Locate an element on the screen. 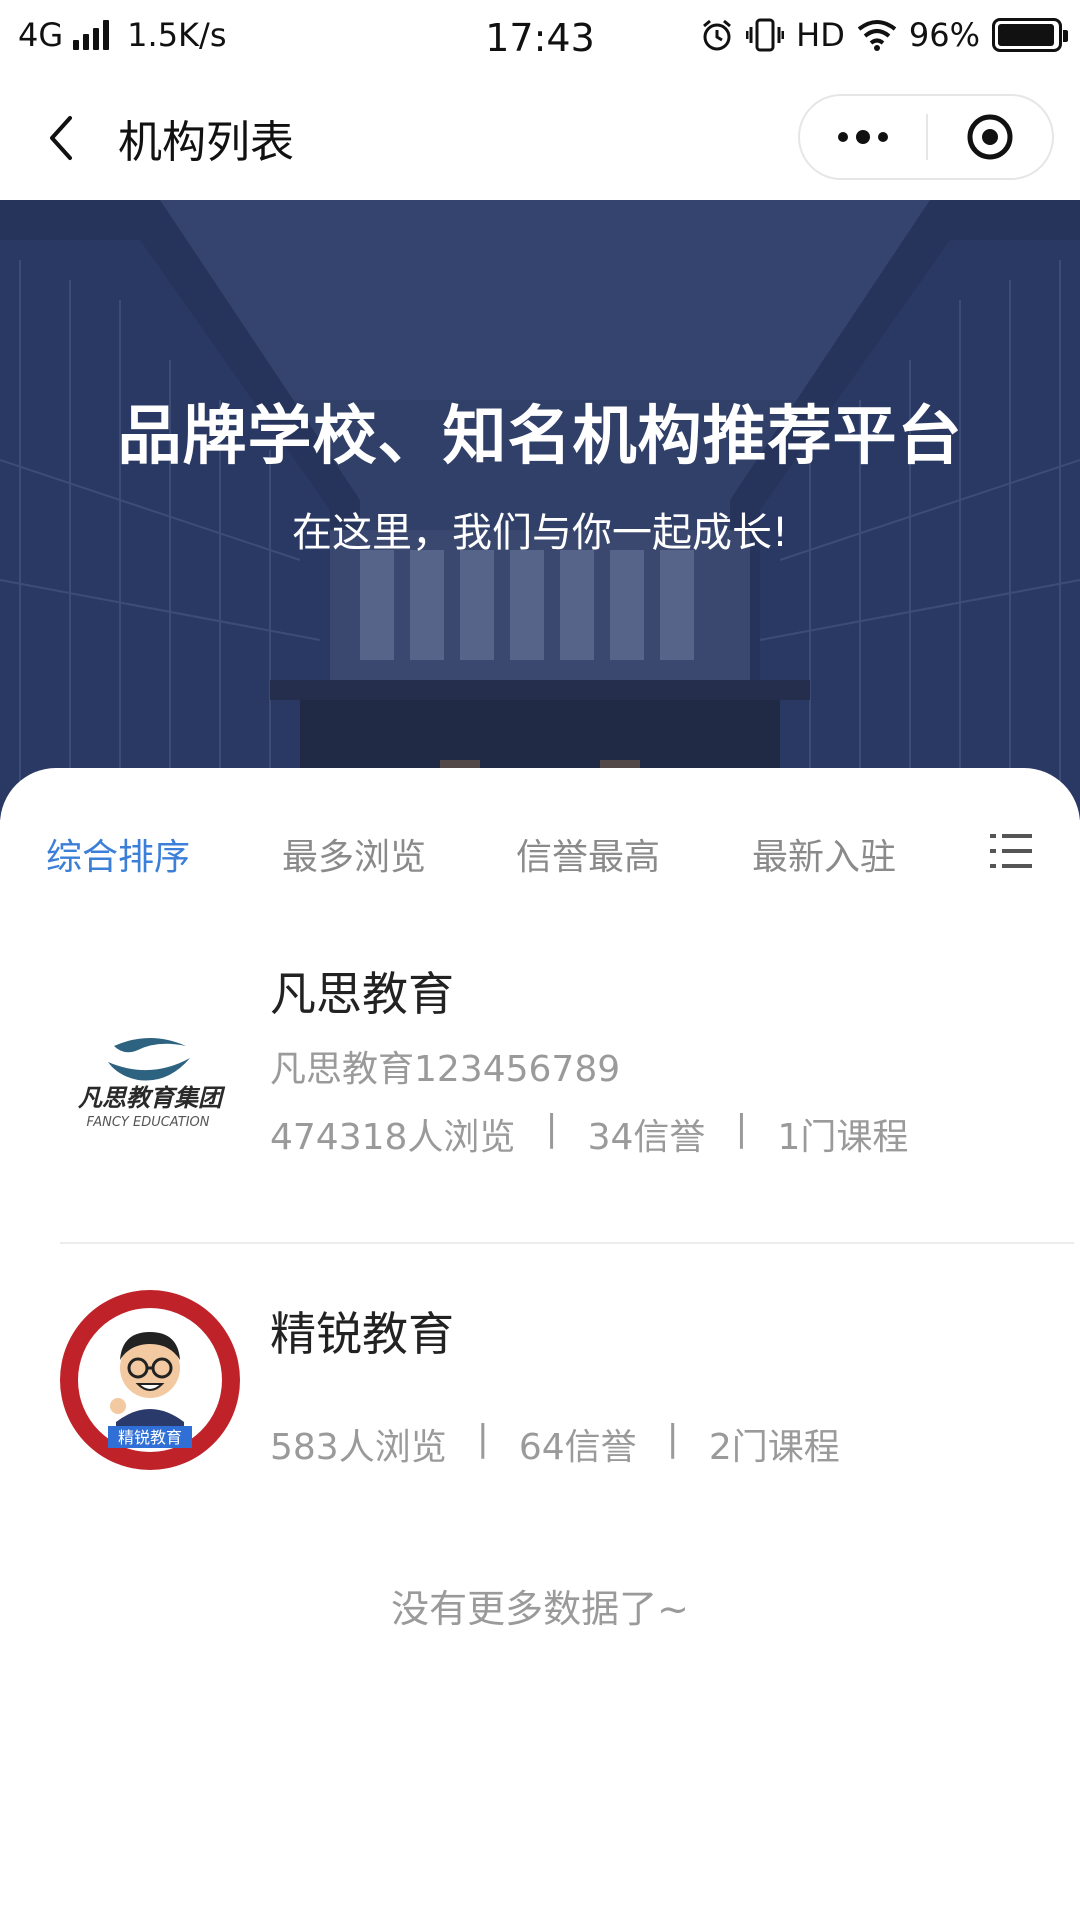 The width and height of the screenshot is (1080, 1920). course-count: 1门课程 is located at coordinates (843, 1137).